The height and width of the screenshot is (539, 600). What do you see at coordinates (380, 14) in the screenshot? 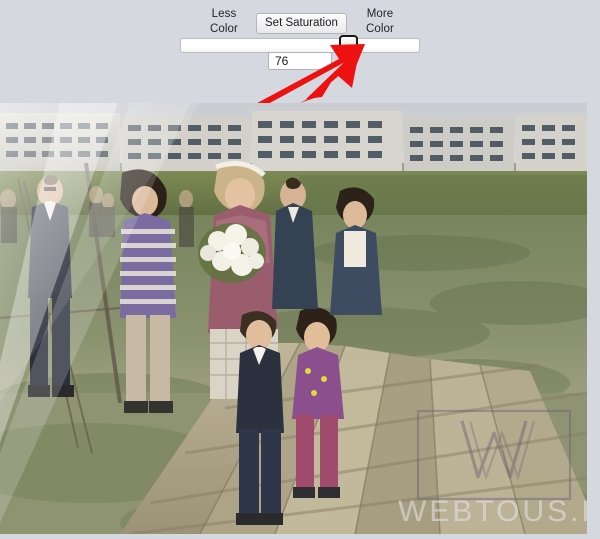
I see `more-color-label-line1: More` at bounding box center [380, 14].